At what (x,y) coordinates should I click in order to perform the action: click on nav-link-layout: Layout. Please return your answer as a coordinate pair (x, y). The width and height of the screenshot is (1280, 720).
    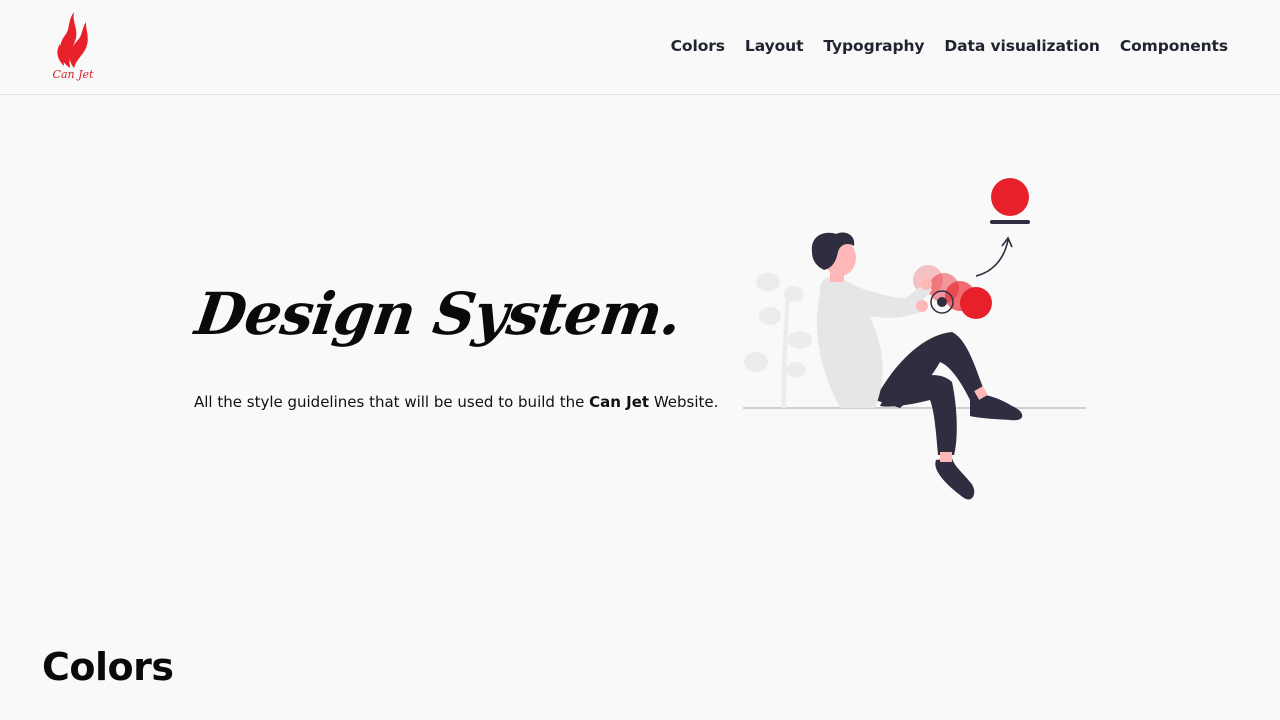
    Looking at the image, I should click on (774, 46).